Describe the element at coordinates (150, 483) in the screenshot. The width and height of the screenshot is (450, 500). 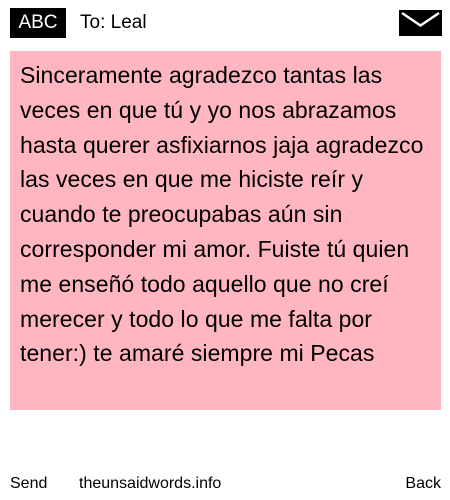
I see `site-label: theunsaidwords.info` at that location.